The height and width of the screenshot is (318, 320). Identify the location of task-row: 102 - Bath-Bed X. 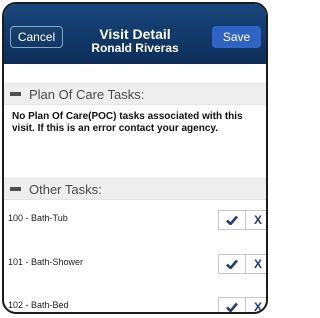
(135, 304).